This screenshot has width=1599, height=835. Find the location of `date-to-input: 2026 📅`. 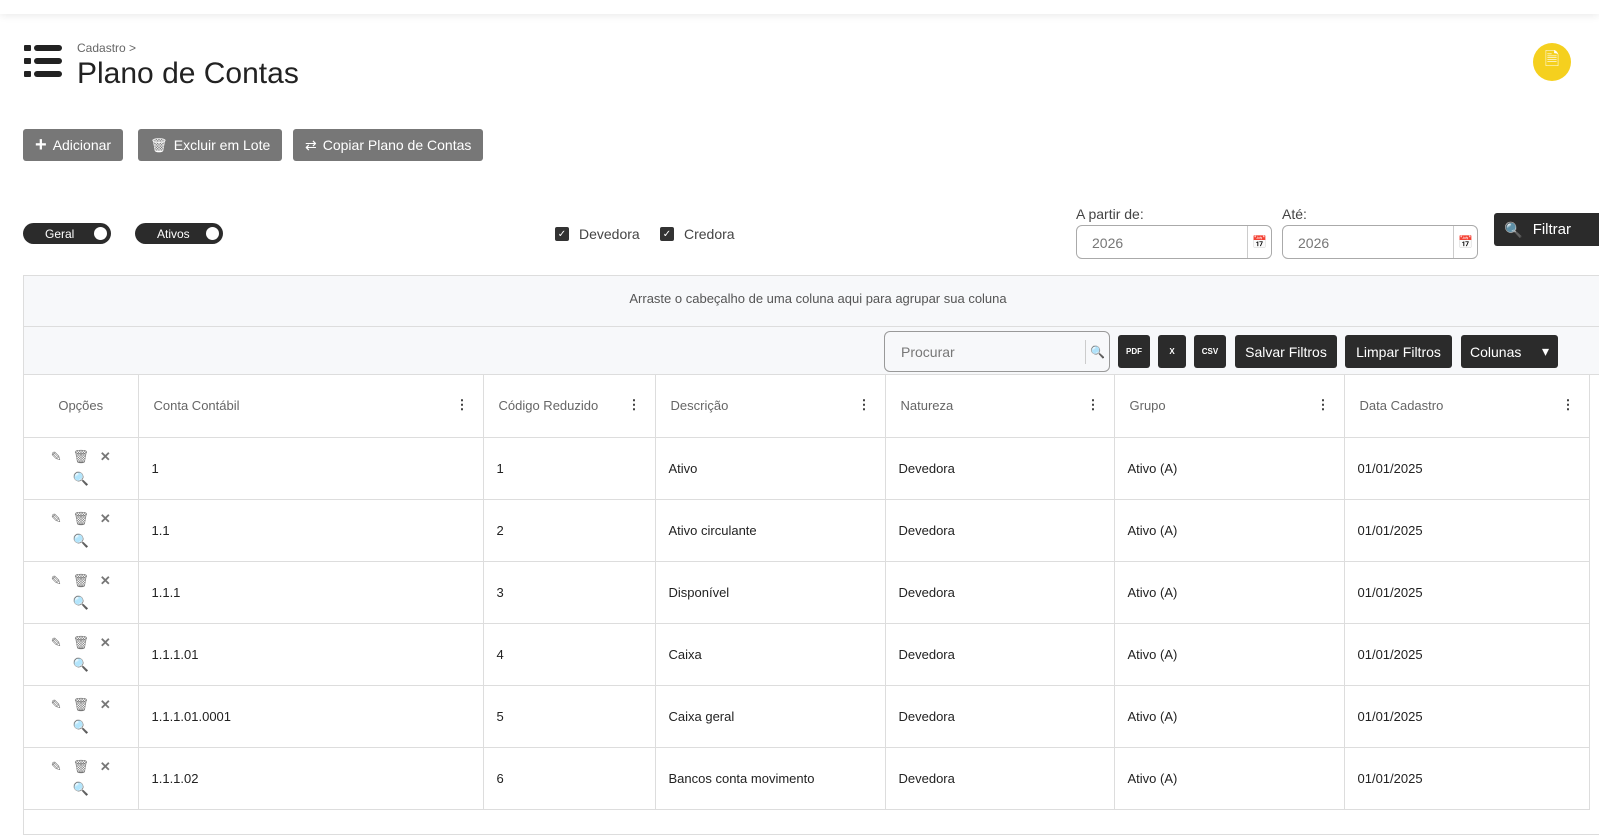

date-to-input: 2026 📅 is located at coordinates (1380, 242).